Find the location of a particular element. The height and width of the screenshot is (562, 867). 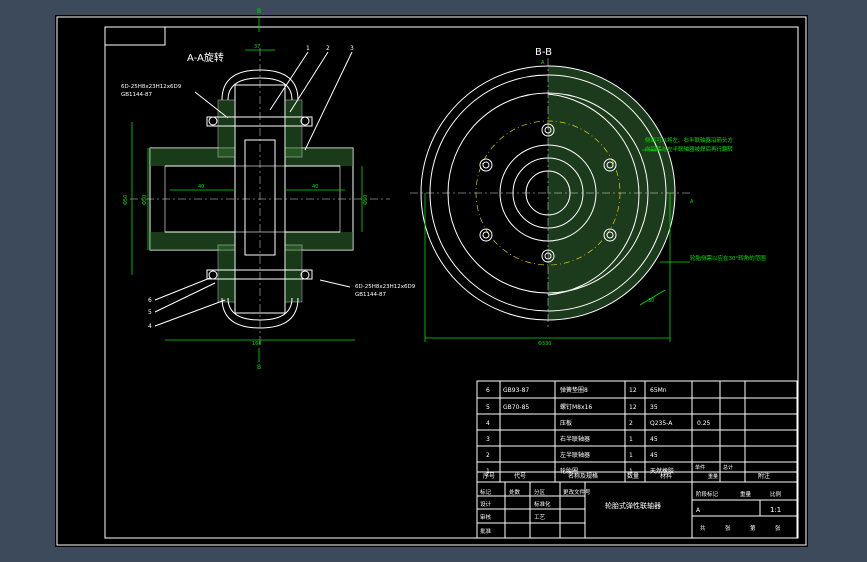

cut-label-a-right: A is located at coordinates (692, 202).